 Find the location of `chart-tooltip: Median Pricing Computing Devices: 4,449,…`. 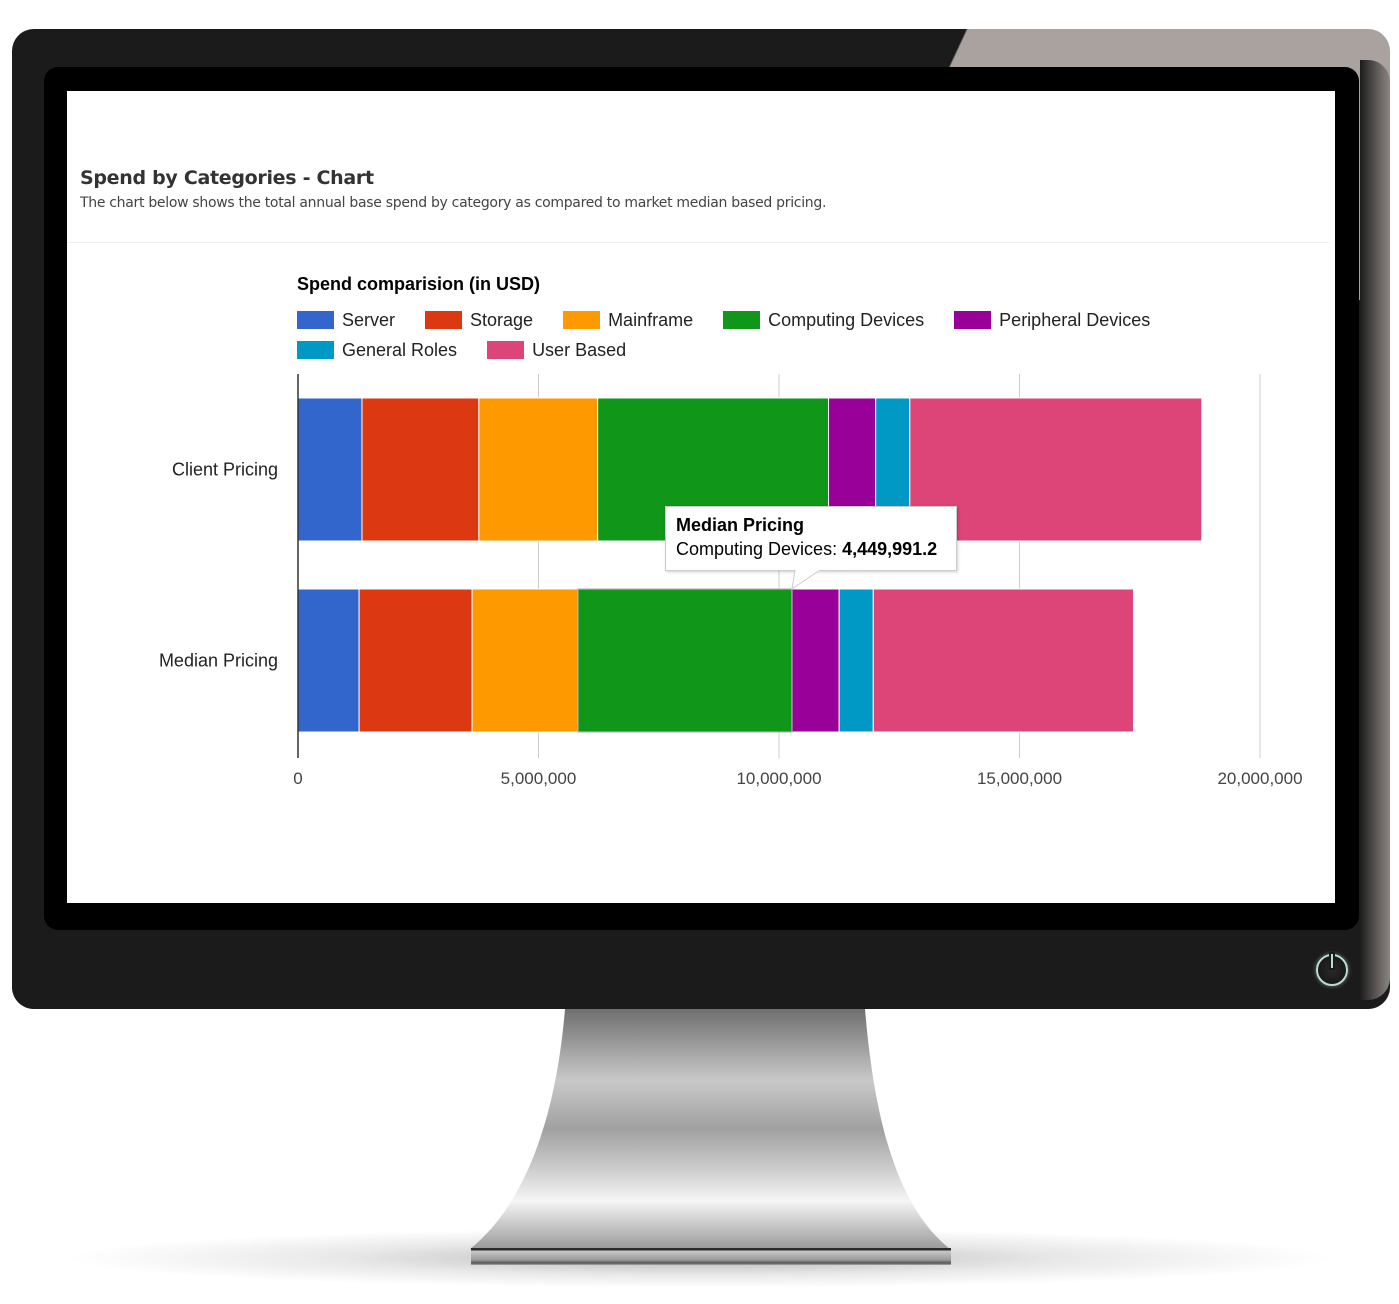

chart-tooltip: Median Pricing Computing Devices: 4,449,… is located at coordinates (811, 538).